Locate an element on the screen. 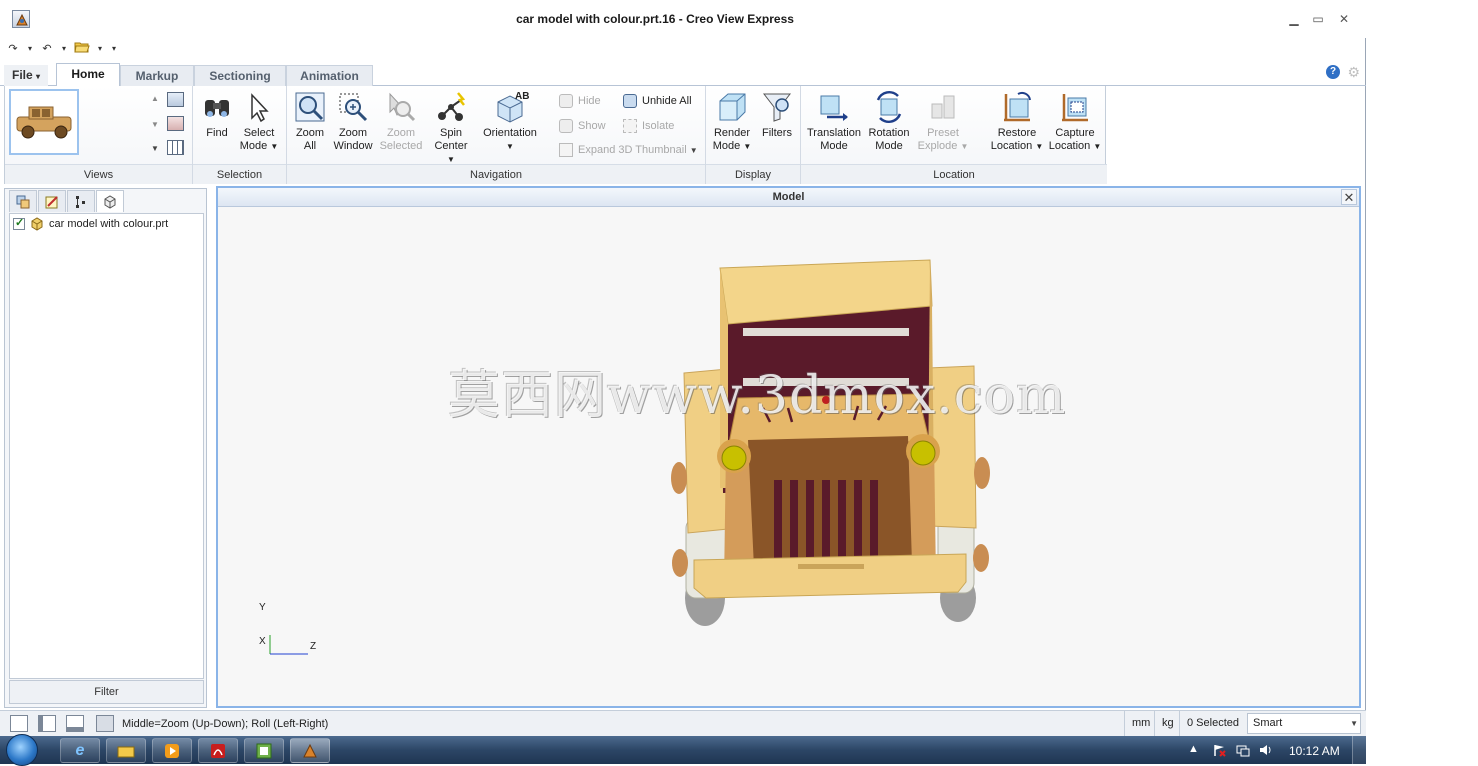 Image resolution: width=1478 pixels, height=766 pixels. tab-parts-cube-icon is located at coordinates (110, 201).